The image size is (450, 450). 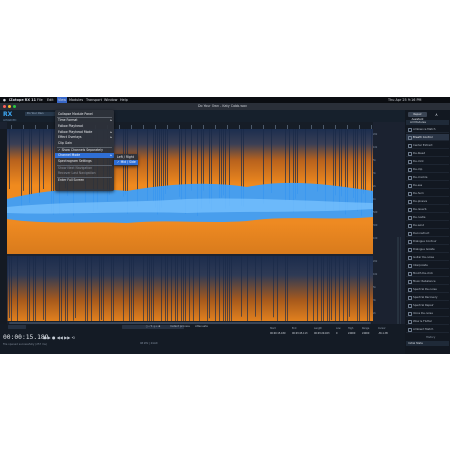 What do you see at coordinates (84, 120) in the screenshot?
I see `view-menu-item: Time Format ▸` at bounding box center [84, 120].